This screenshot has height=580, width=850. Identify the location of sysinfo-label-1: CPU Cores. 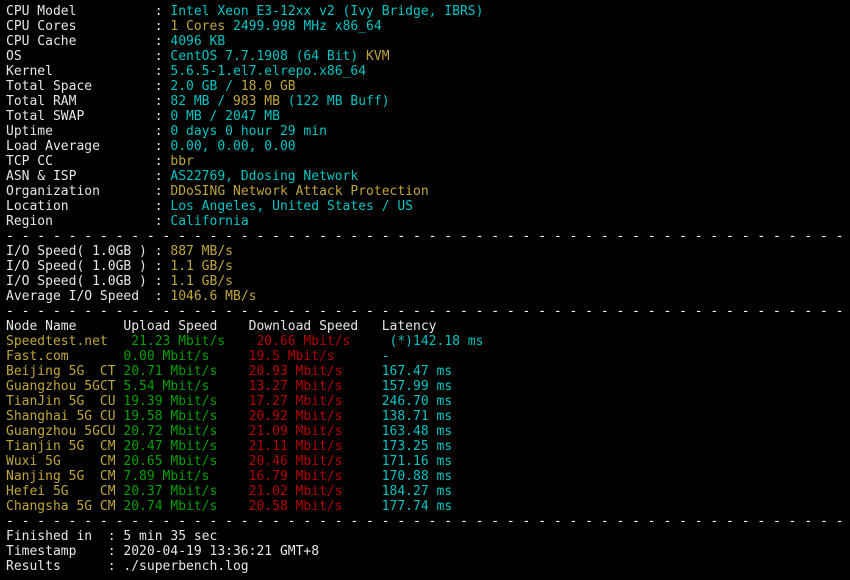
(80, 26).